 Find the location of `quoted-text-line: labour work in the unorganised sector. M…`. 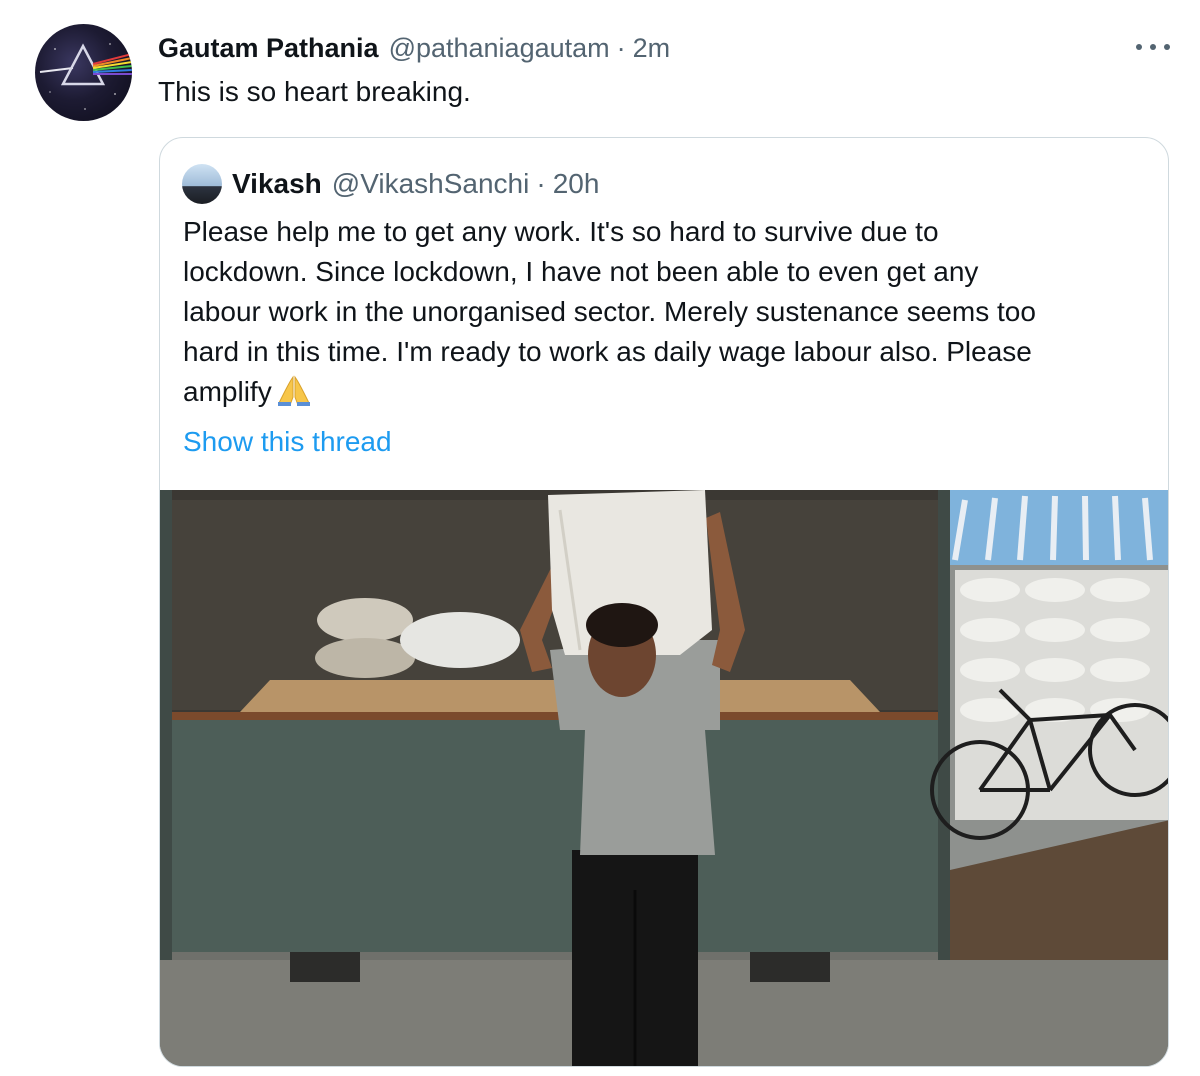

quoted-text-line: labour work in the unorganised sector. M… is located at coordinates (609, 311).